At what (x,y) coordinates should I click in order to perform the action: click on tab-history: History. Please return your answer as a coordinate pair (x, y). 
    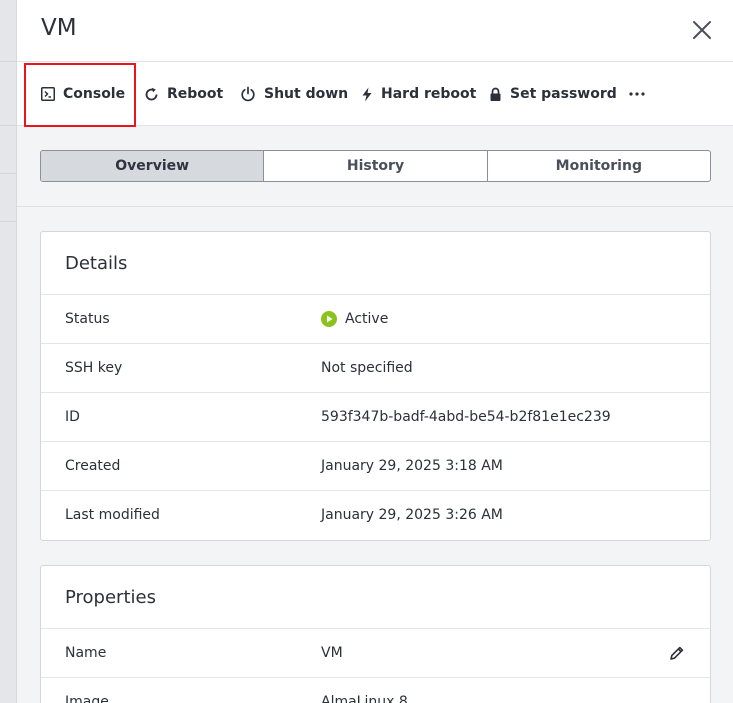
    Looking at the image, I should click on (376, 166).